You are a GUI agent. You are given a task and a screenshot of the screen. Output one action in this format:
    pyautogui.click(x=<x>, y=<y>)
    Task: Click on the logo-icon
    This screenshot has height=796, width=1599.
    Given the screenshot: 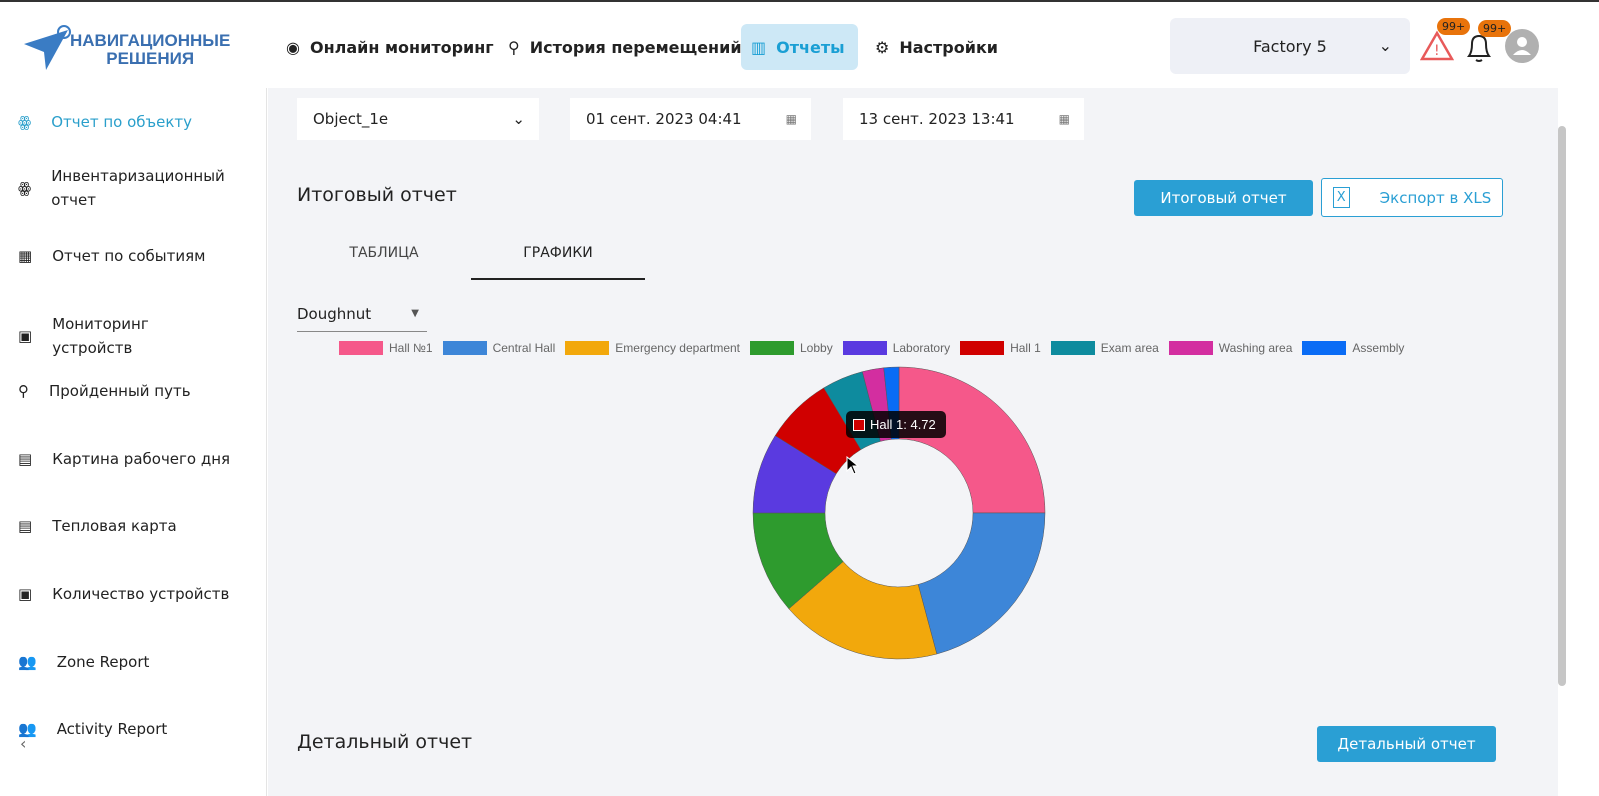 What is the action you would take?
    pyautogui.click(x=47, y=47)
    